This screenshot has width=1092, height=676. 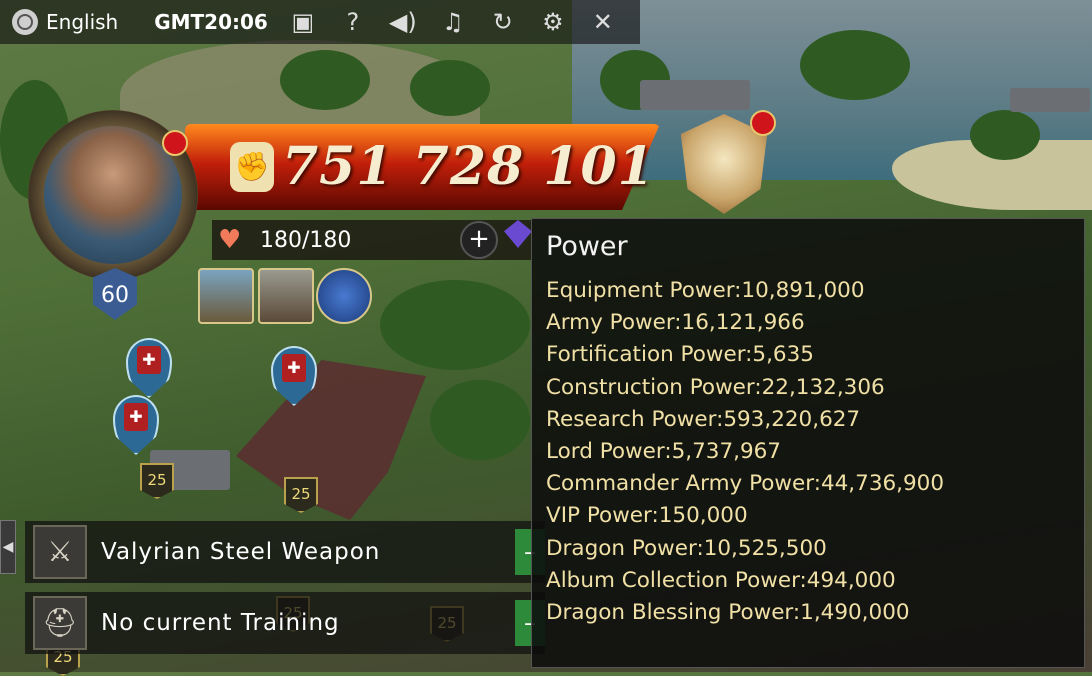 I want to click on expand-queue-arrow: ◀, so click(x=8, y=547).